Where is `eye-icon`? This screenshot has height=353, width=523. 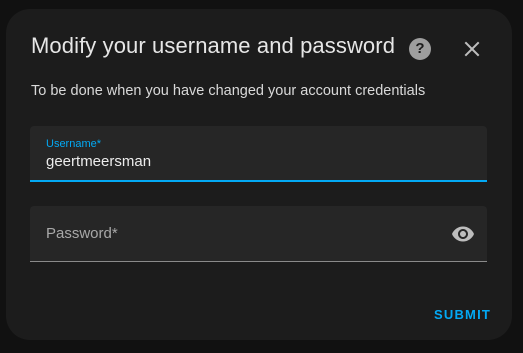
eye-icon is located at coordinates (463, 234).